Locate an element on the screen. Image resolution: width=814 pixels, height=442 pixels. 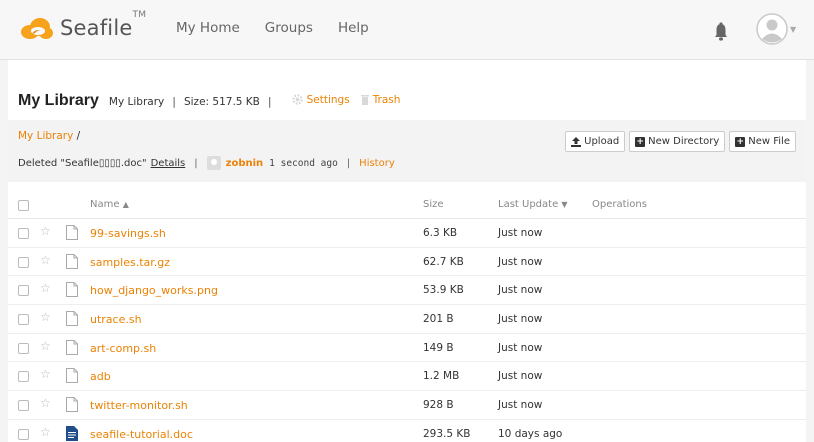
time-ago: 1 second ago is located at coordinates (303, 163).